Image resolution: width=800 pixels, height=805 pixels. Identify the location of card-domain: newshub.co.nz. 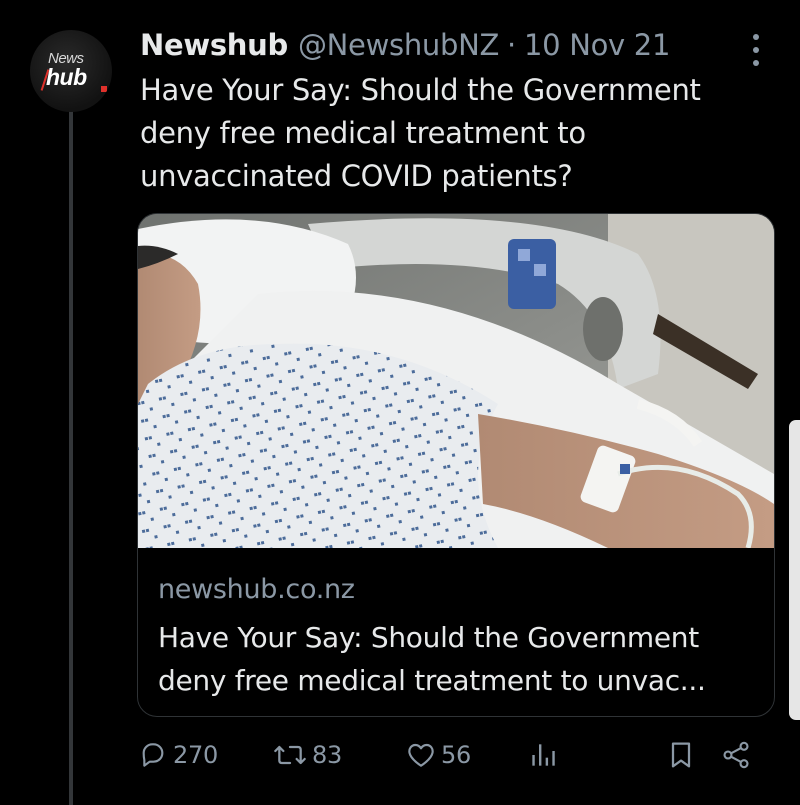
(256, 589).